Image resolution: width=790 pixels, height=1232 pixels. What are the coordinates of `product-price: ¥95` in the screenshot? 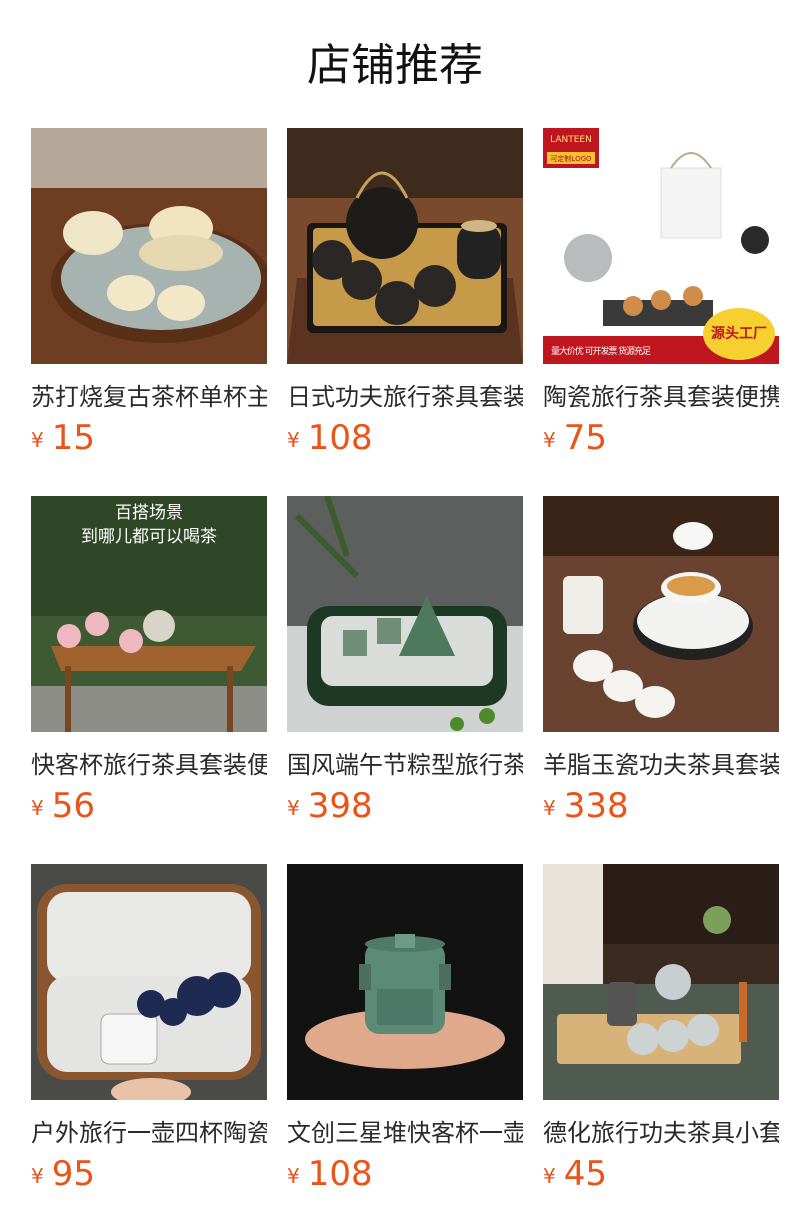 It's located at (63, 1174).